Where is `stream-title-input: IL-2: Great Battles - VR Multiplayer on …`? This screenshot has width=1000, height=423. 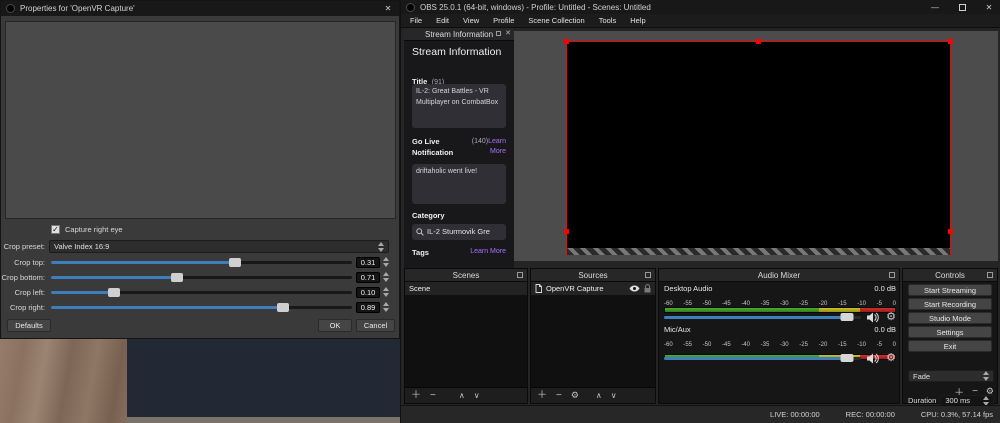
stream-title-input: IL-2: Great Battles - VR Multiplayer on … is located at coordinates (459, 106).